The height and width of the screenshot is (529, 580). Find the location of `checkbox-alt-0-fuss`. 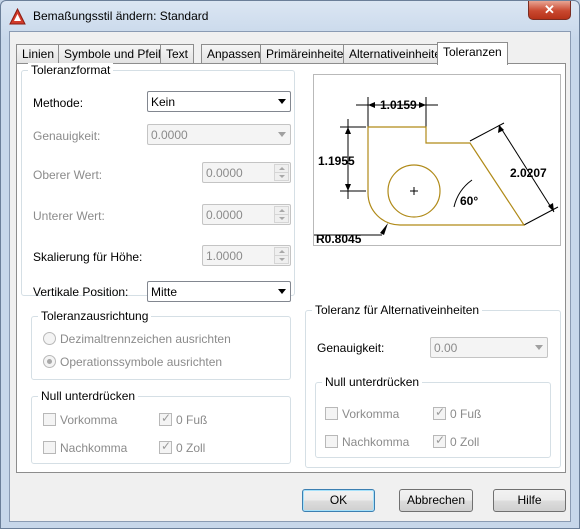

checkbox-alt-0-fuss is located at coordinates (439, 412).